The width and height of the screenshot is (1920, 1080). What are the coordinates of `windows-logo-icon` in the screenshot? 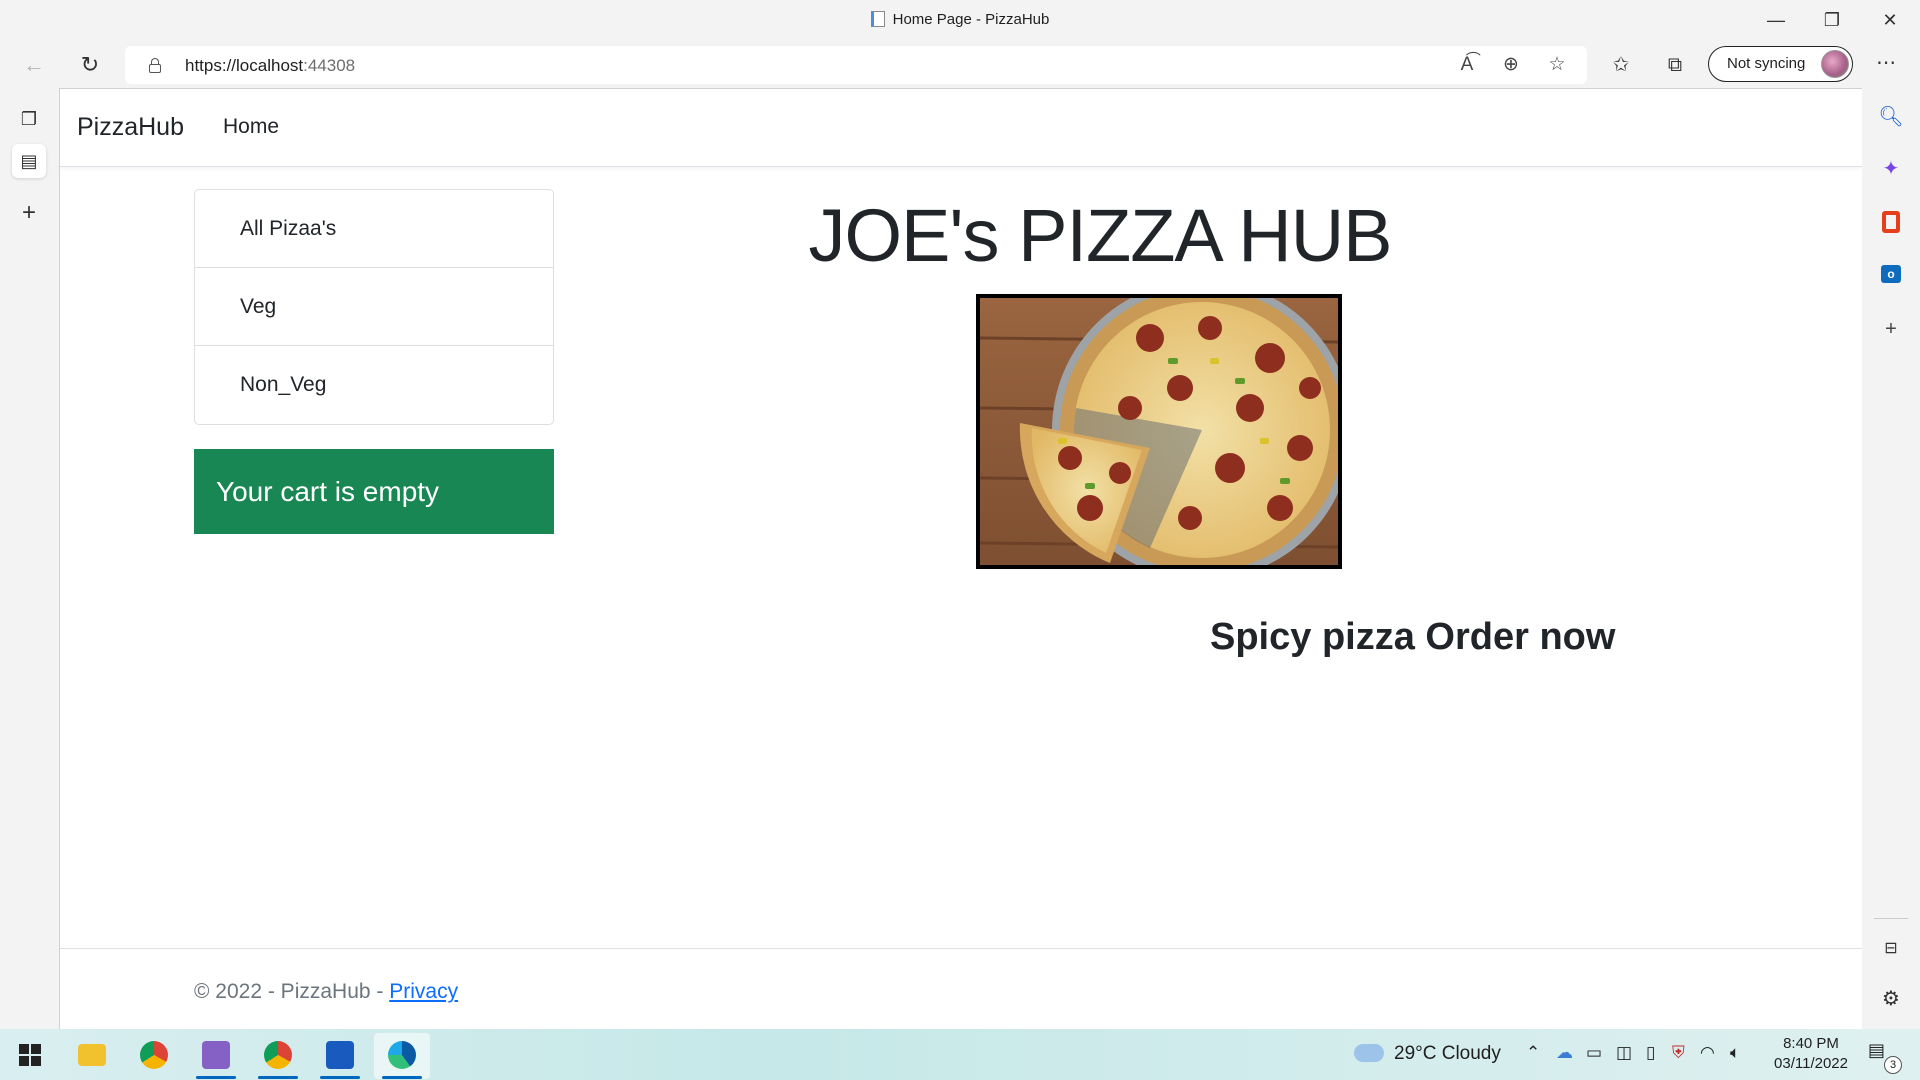 It's located at (30, 1055).